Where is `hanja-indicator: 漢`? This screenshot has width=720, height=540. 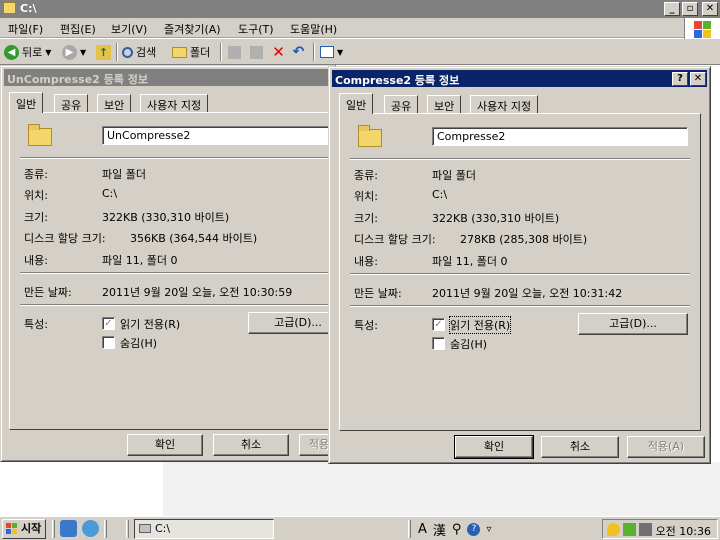
hanja-indicator: 漢 is located at coordinates (439, 529).